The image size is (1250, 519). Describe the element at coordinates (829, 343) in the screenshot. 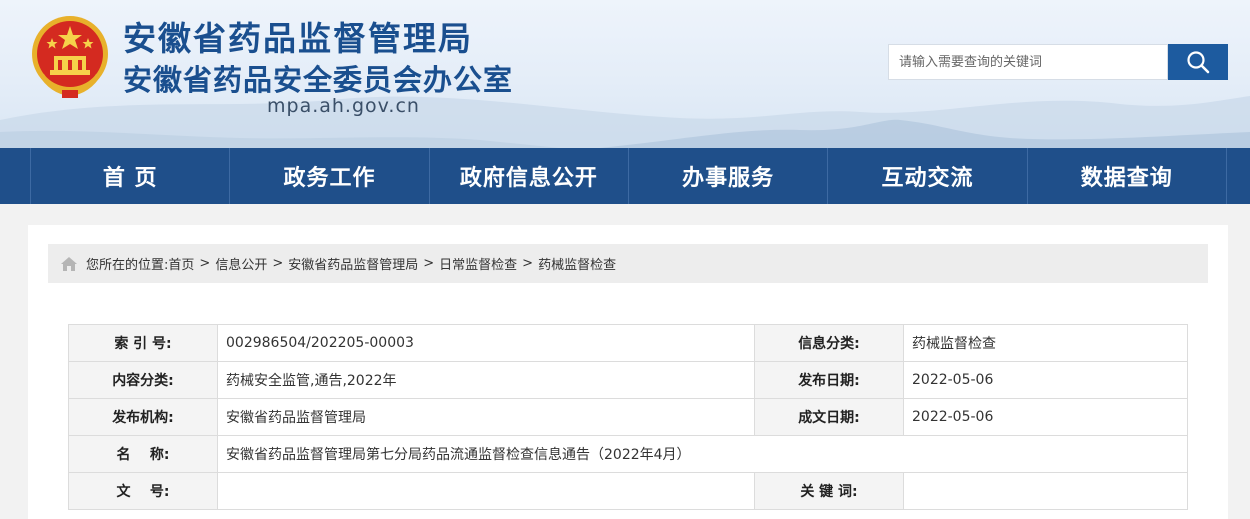

I see `category-label: 信息分类:` at that location.